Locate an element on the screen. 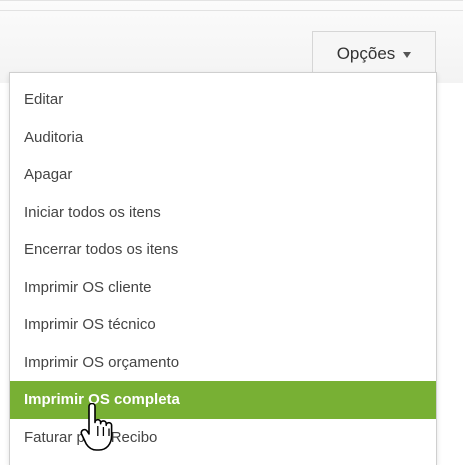 The width and height of the screenshot is (463, 465). menu-item-imprimir-os-completa: Imprimir OS completa is located at coordinates (223, 400).